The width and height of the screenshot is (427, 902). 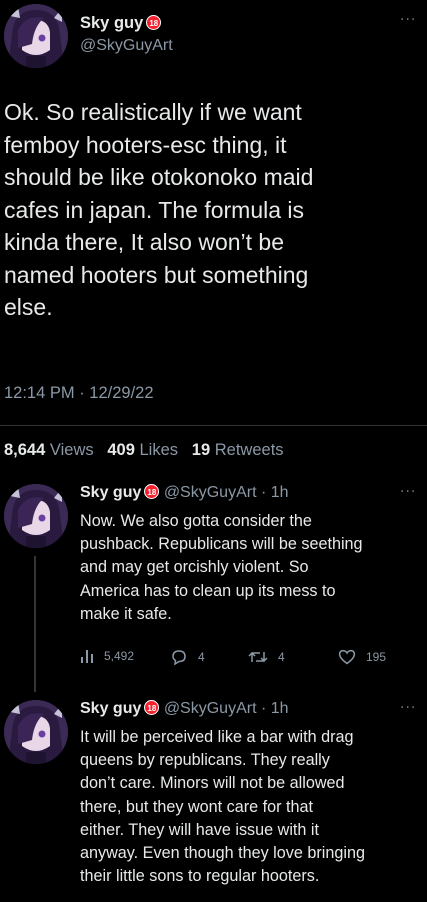 I want to click on retweets-label: Retweets, so click(x=249, y=450).